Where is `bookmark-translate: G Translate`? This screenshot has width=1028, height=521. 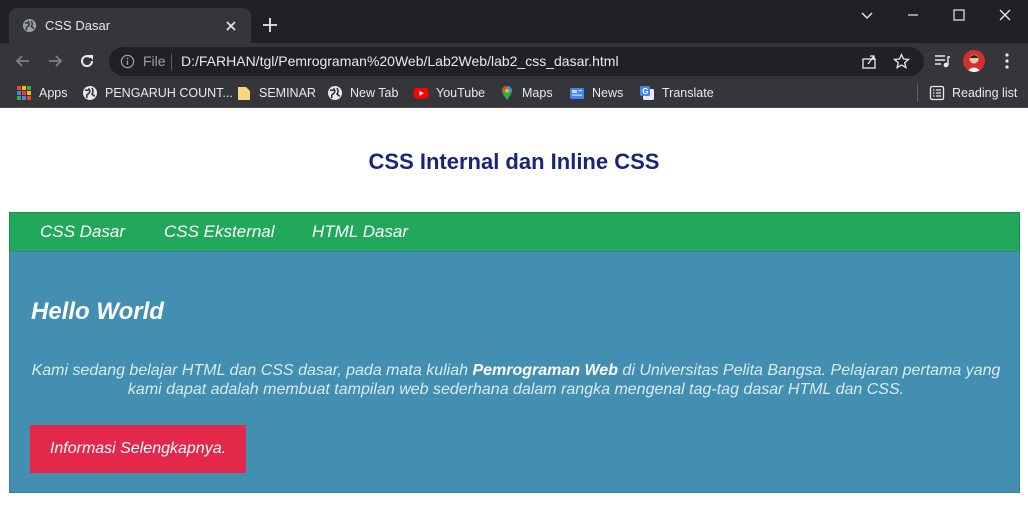
bookmark-translate: G Translate is located at coordinates (676, 93).